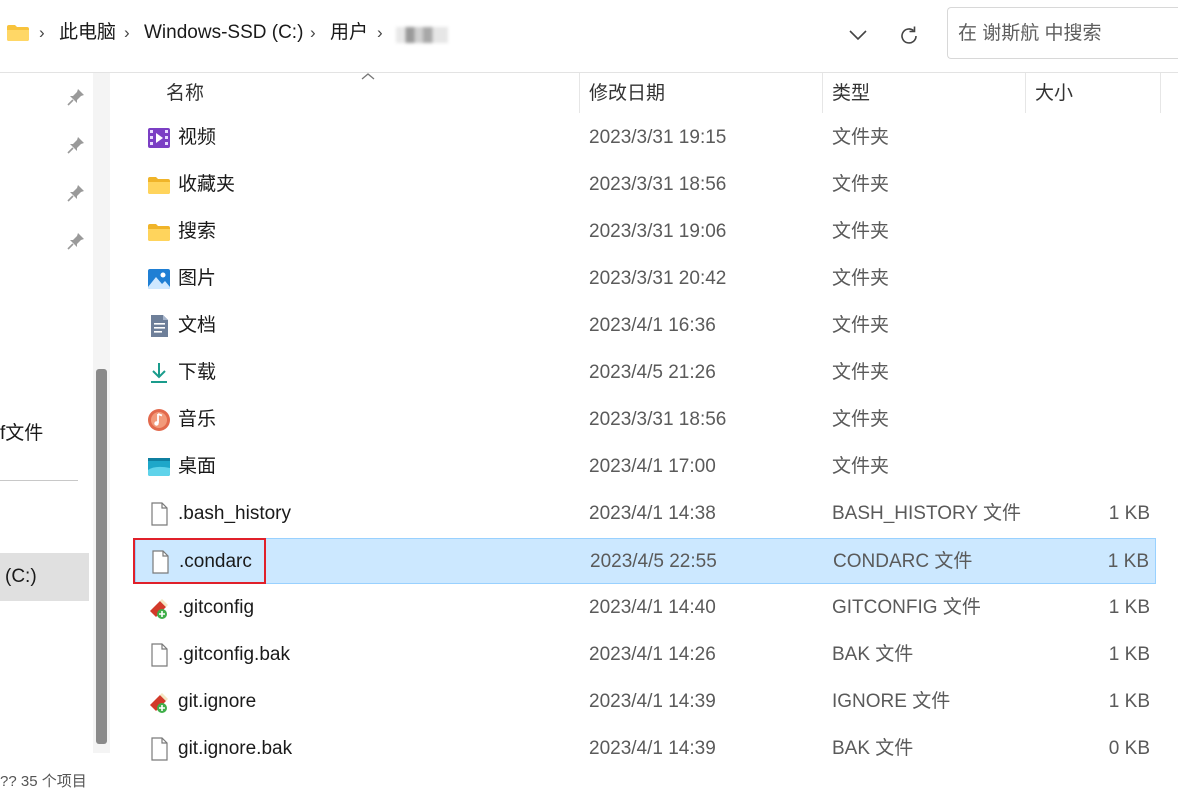  I want to click on file-row-selected: .condarc 2023/4/5 22:55 CONDARC 文件 1 KB, so click(645, 561).